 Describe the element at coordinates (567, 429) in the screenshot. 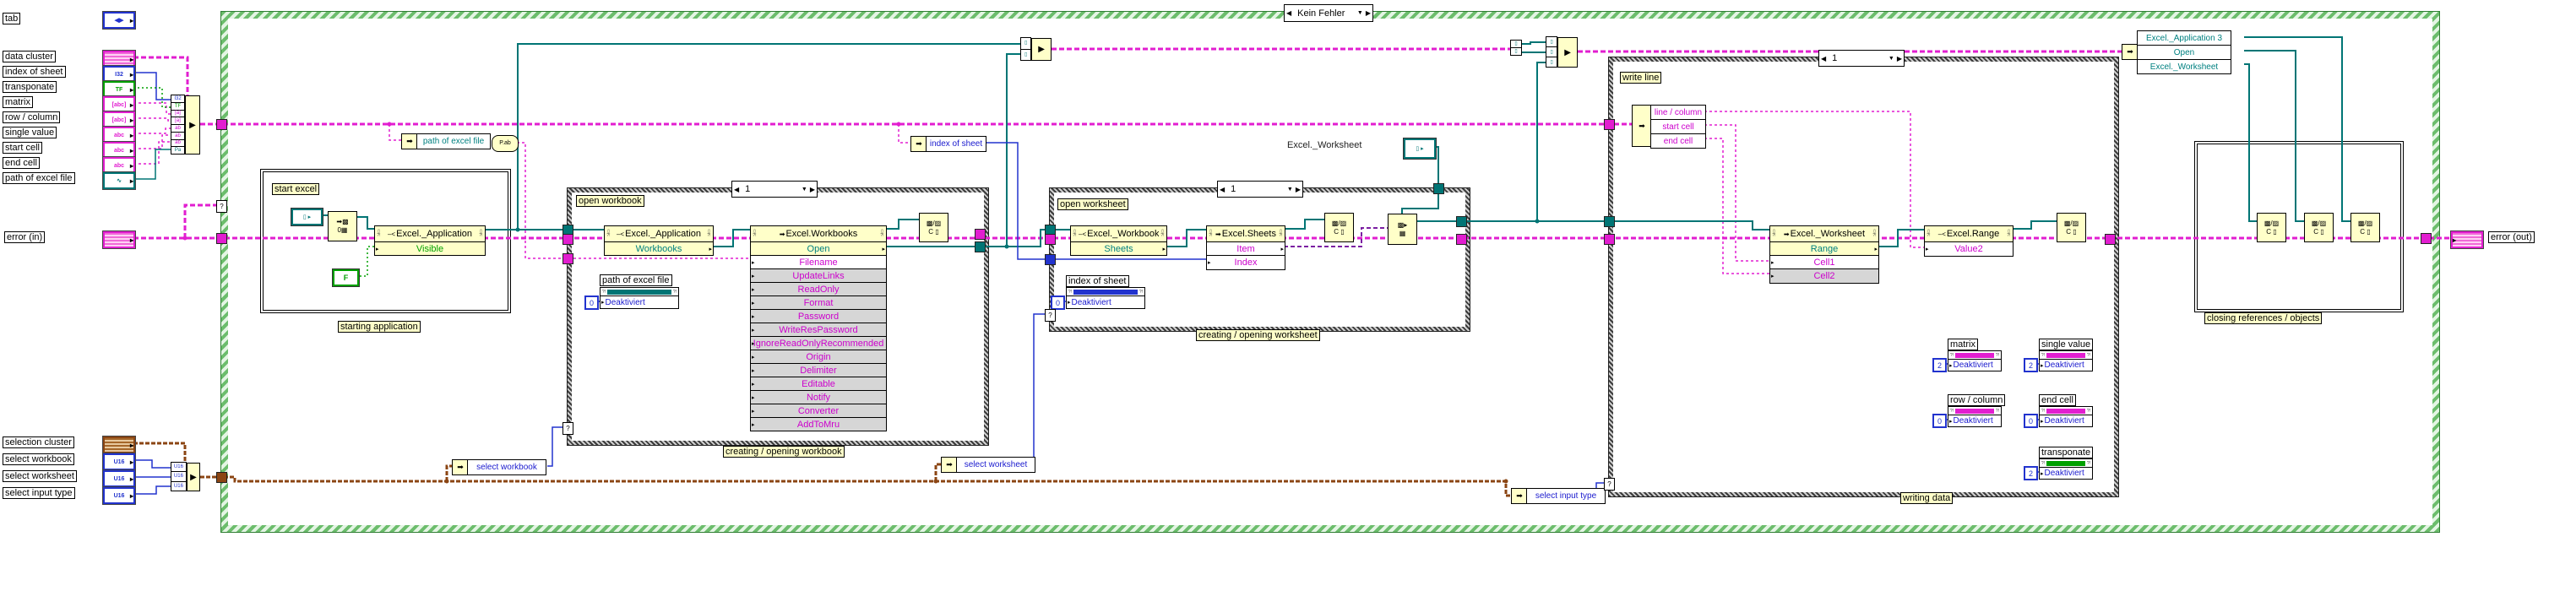

I see `selector-terminal-workbook: ?` at that location.